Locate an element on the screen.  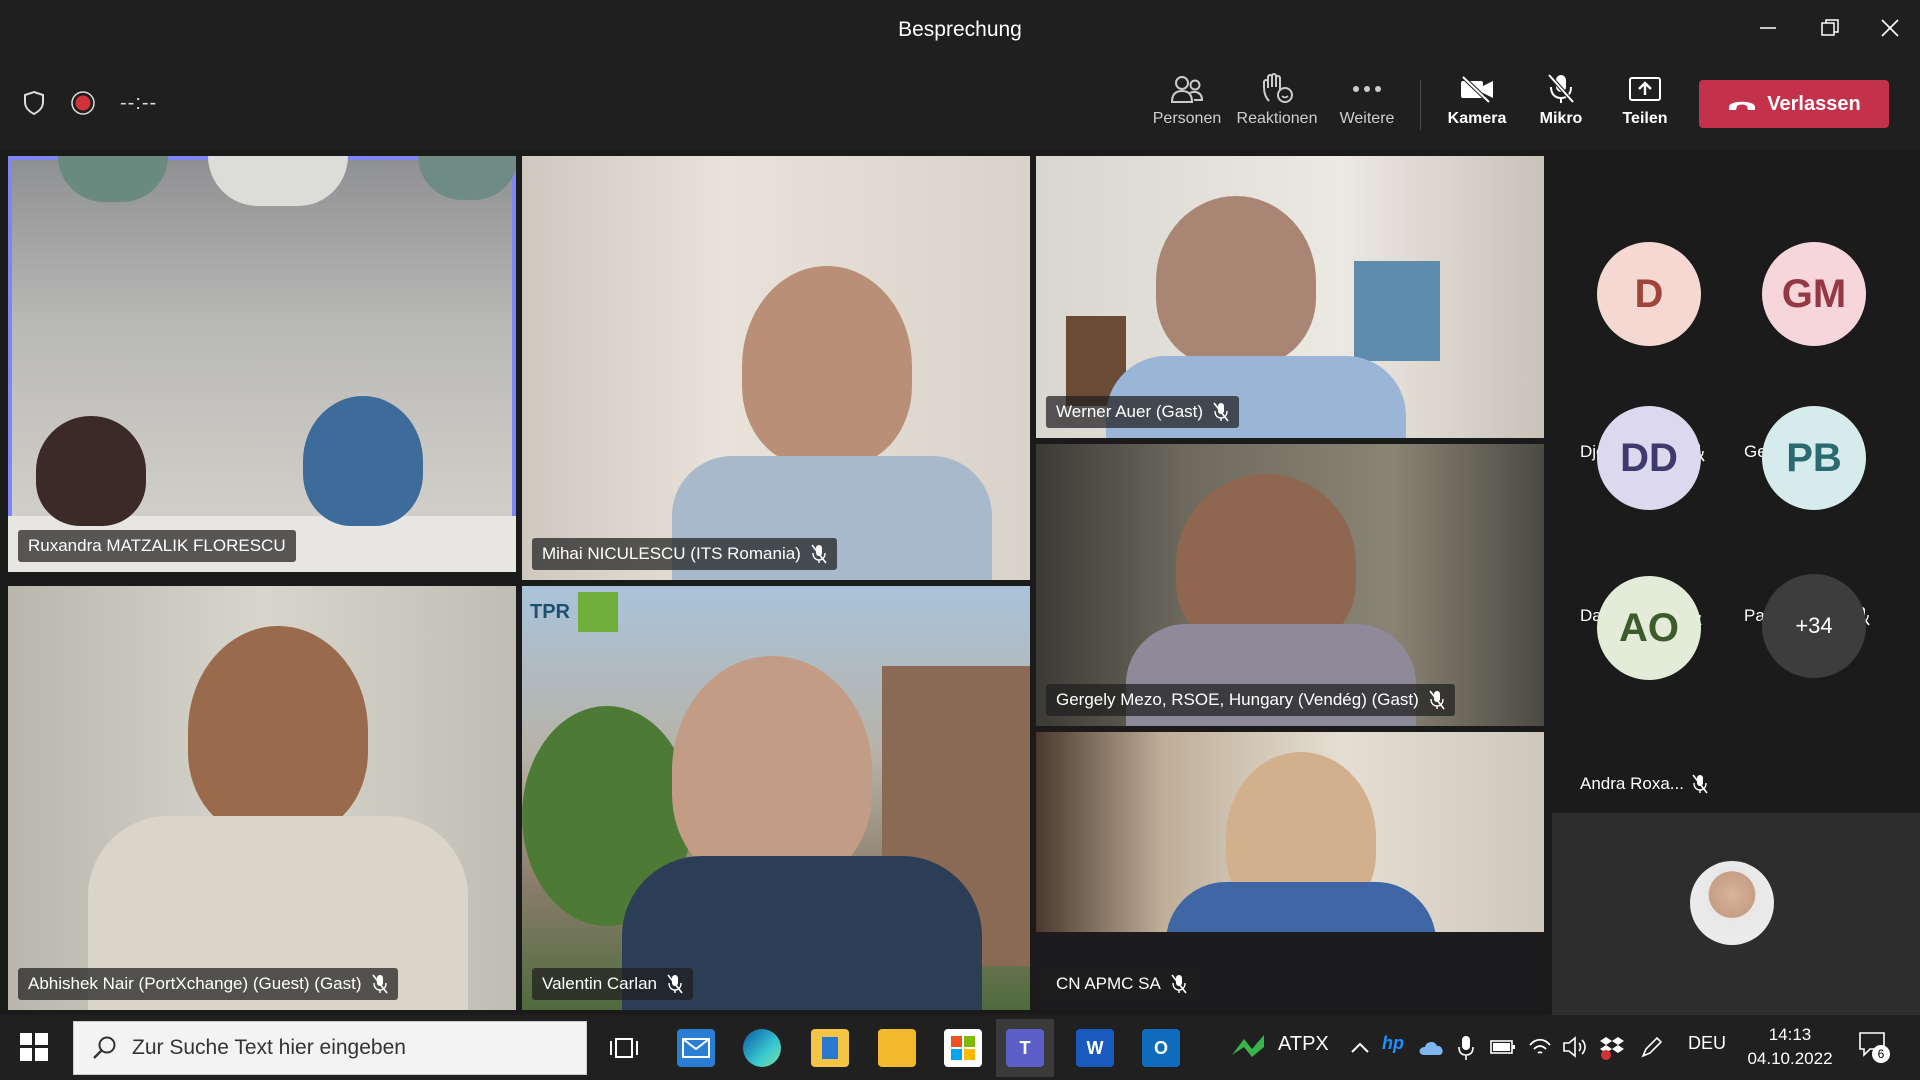
avatar: AO is located at coordinates (1649, 628).